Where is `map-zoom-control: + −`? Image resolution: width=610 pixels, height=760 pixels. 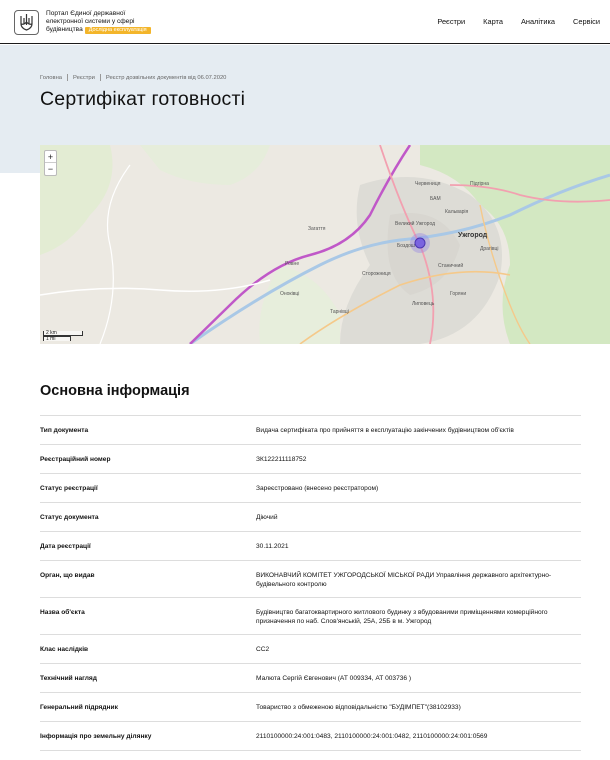
map-zoom-control: + − is located at coordinates (50, 163).